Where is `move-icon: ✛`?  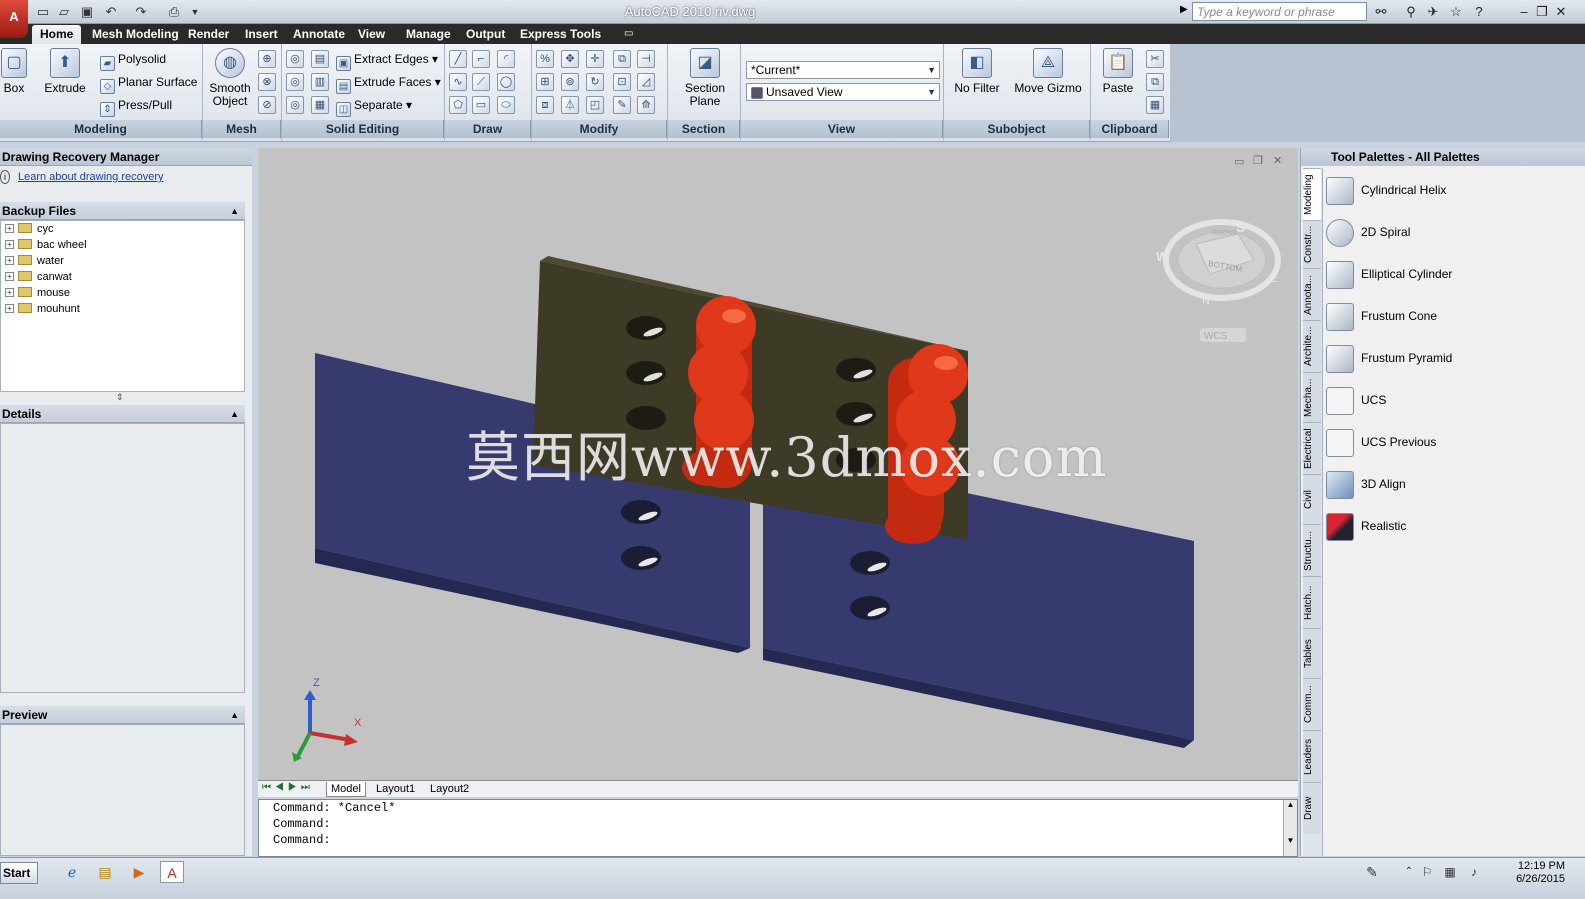 move-icon: ✛ is located at coordinates (595, 59).